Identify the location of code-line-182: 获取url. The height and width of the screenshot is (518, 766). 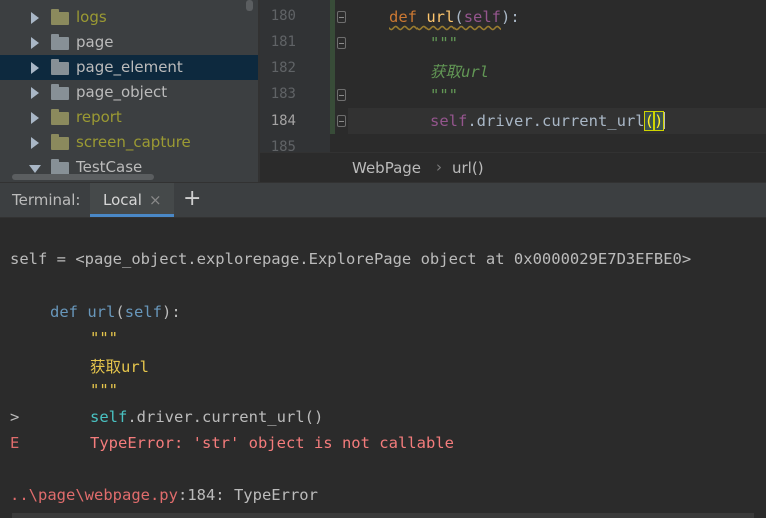
(459, 72).